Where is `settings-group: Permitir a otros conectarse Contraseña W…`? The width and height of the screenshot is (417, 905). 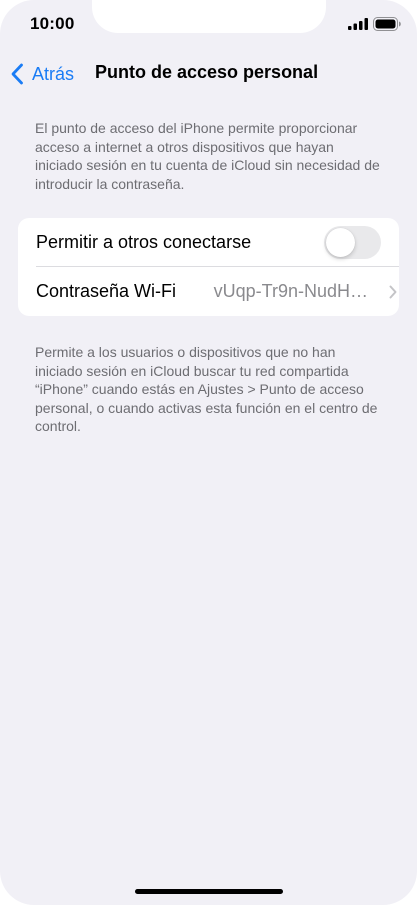 settings-group: Permitir a otros conectarse Contraseña W… is located at coordinates (208, 267).